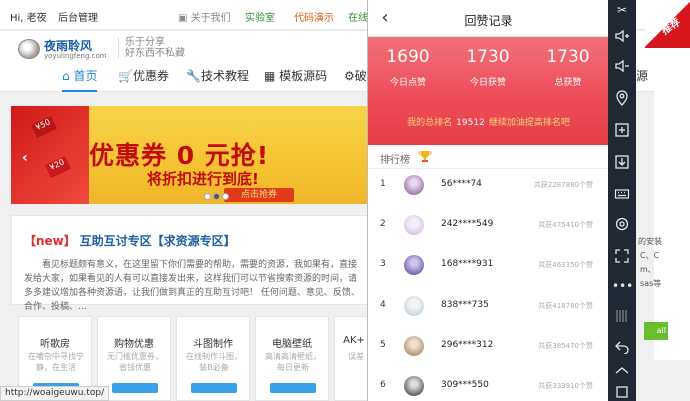 This screenshot has height=401, width=690. I want to click on leaderboard-row: 1 56****74 共获2287880个赞, so click(488, 186).